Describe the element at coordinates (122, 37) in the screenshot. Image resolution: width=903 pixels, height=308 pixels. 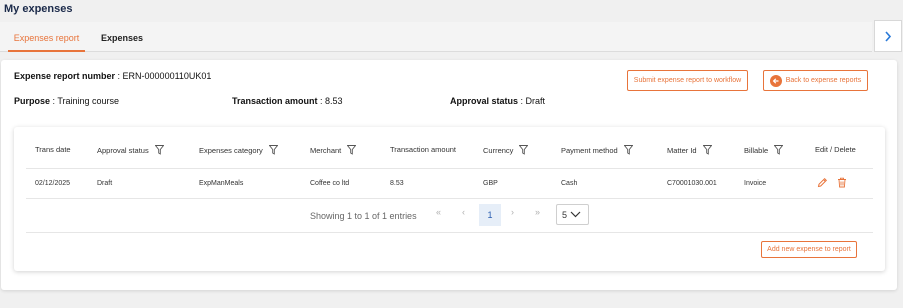
I see `tab-expenses: Expenses` at that location.